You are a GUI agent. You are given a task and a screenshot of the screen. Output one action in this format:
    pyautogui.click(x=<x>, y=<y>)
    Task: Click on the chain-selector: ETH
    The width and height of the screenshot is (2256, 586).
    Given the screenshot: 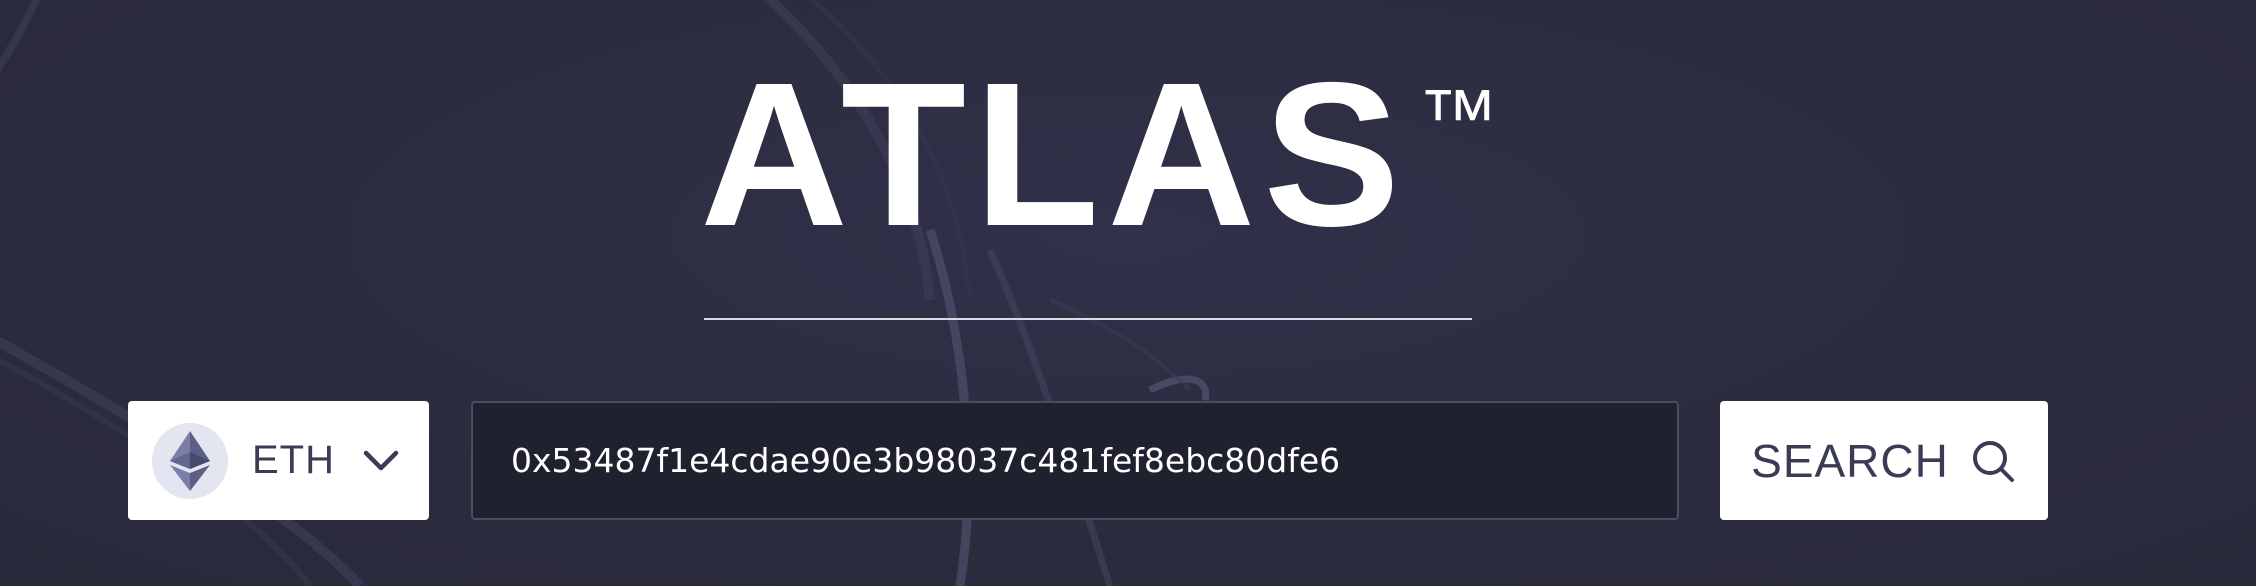 What is the action you would take?
    pyautogui.click(x=278, y=460)
    